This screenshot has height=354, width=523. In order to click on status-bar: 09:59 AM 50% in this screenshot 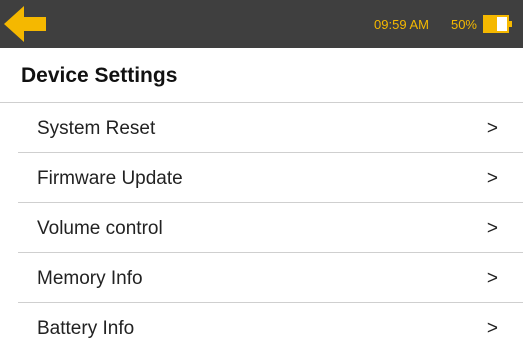, I will do `click(261, 24)`.